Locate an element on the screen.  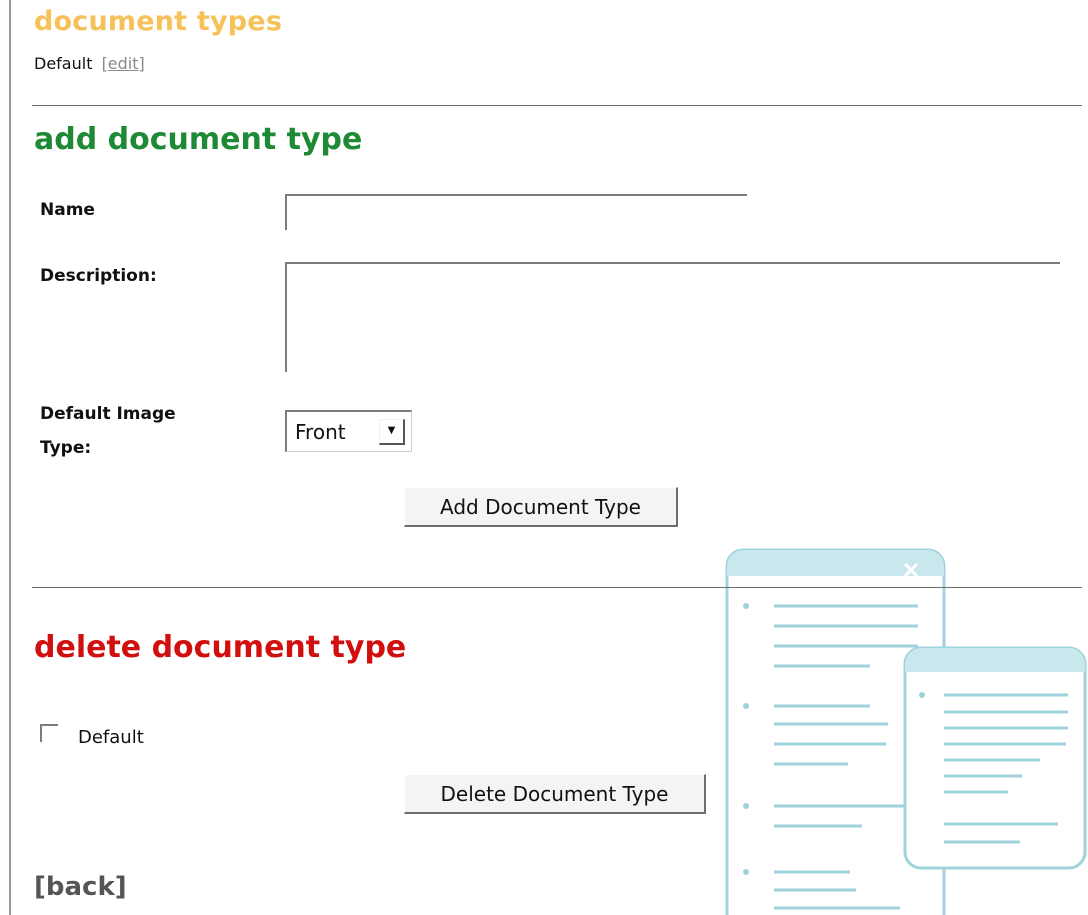
left-border is located at coordinates (10, 457).